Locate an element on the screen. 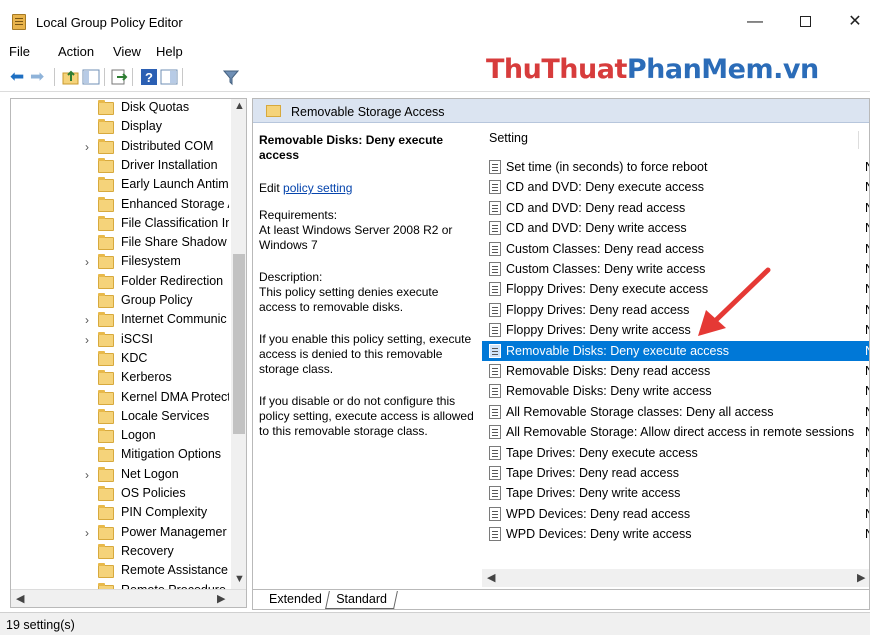 The height and width of the screenshot is (635, 870). setting-row: Tape Drives: Deny write access N is located at coordinates (675, 493).